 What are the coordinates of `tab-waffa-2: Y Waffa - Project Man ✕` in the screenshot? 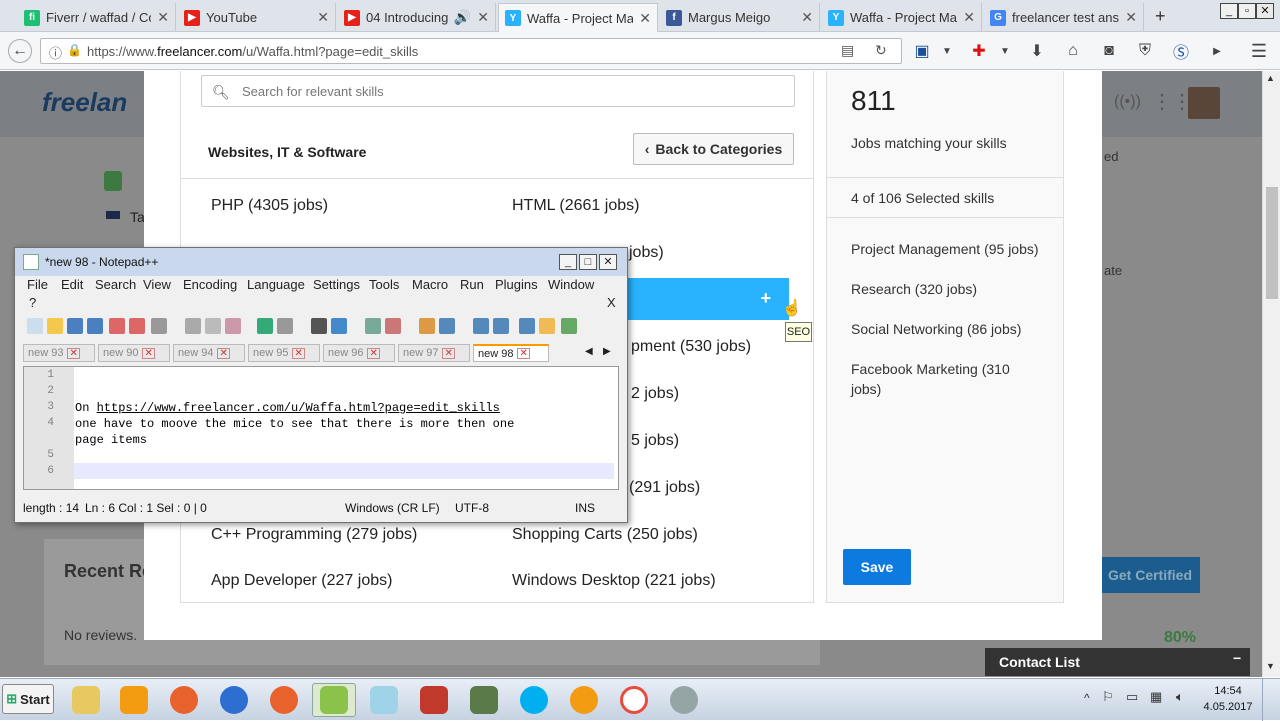 It's located at (902, 17).